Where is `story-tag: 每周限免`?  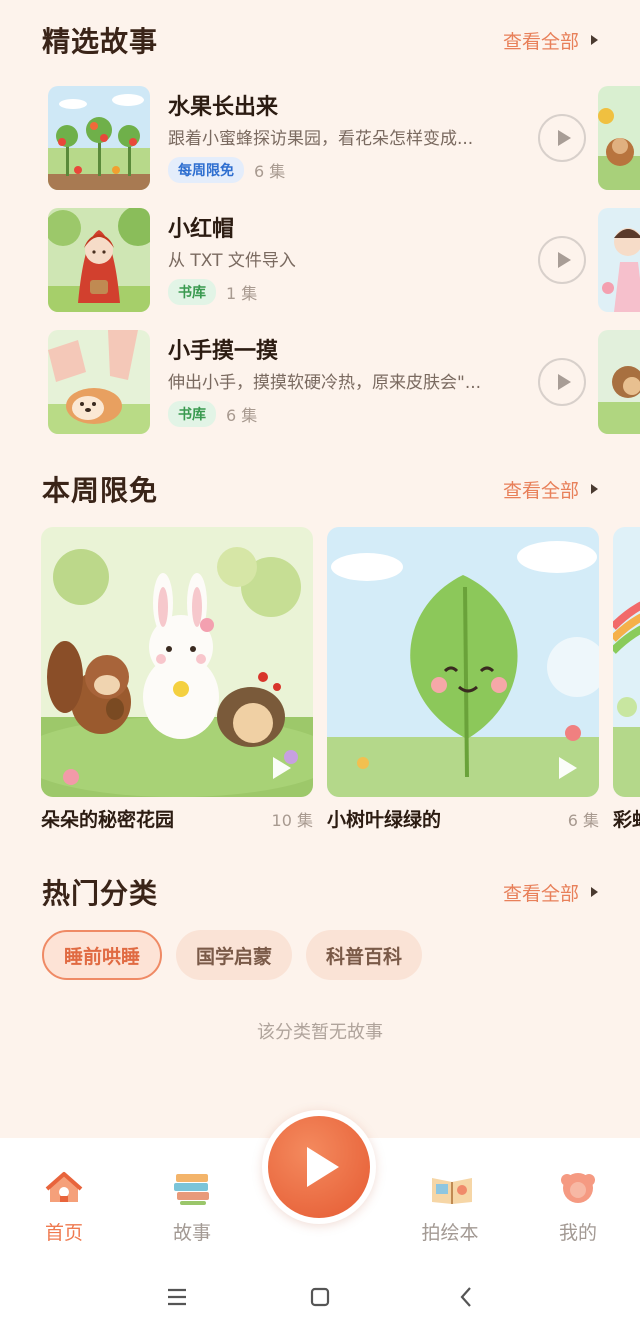
story-tag: 每周限免 is located at coordinates (206, 170).